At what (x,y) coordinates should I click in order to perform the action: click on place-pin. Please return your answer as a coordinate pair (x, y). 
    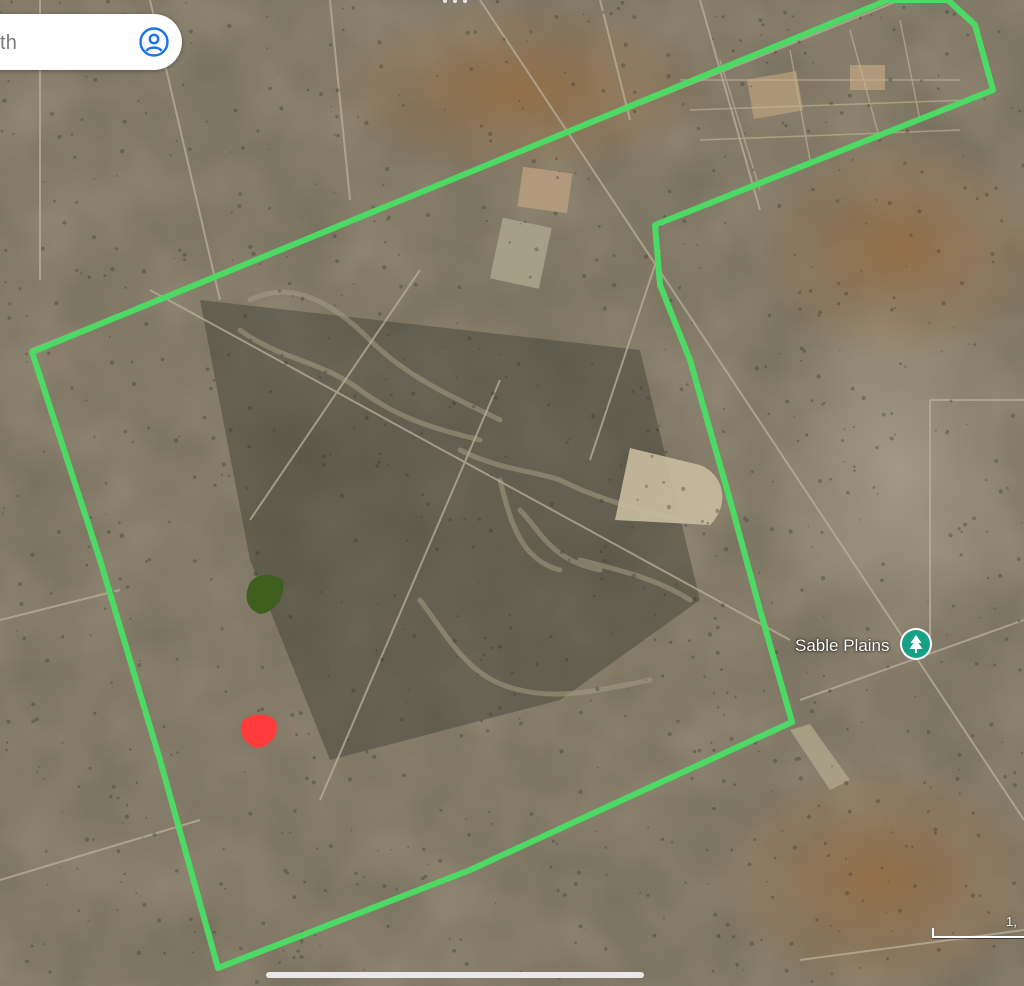
    Looking at the image, I should click on (916, 644).